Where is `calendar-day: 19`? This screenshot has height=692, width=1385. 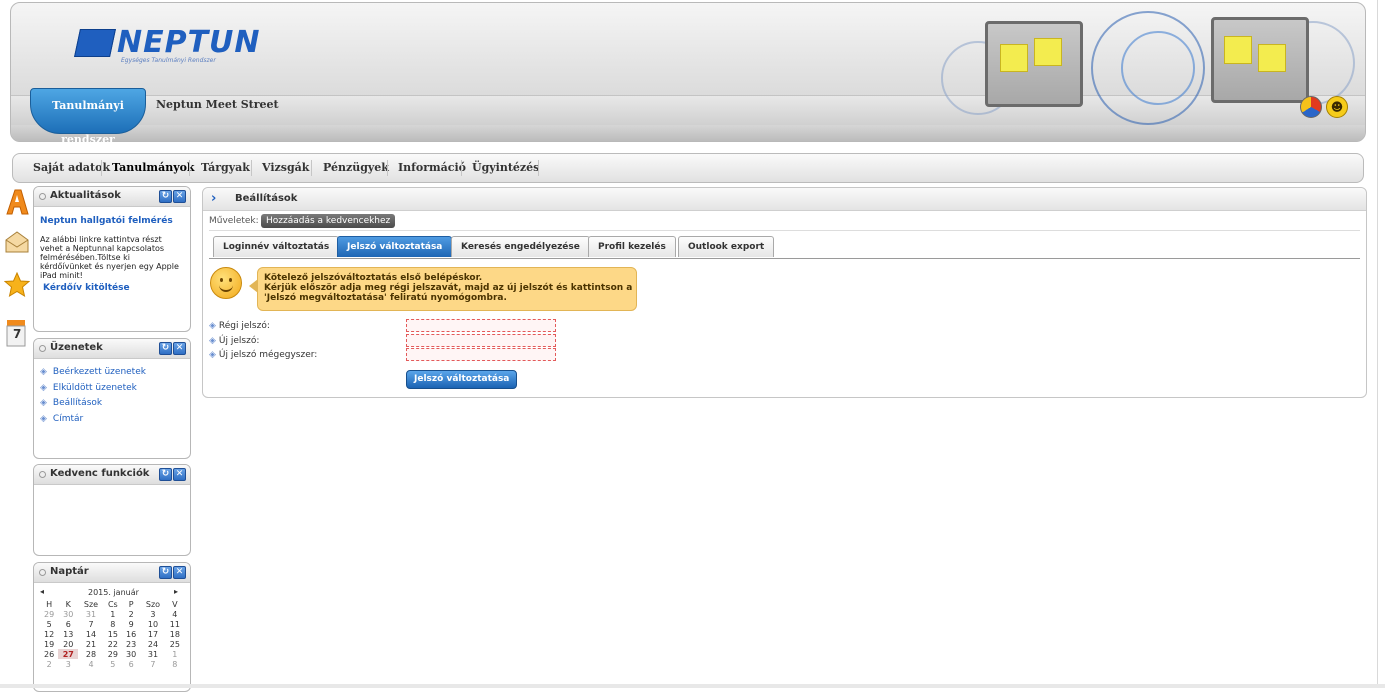
calendar-day: 19 is located at coordinates (49, 644).